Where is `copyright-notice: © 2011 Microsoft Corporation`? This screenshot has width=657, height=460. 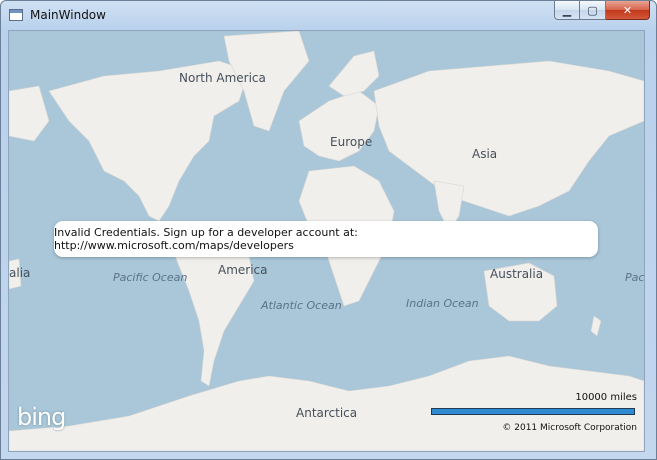
copyright-notice: © 2011 Microsoft Corporation is located at coordinates (569, 428).